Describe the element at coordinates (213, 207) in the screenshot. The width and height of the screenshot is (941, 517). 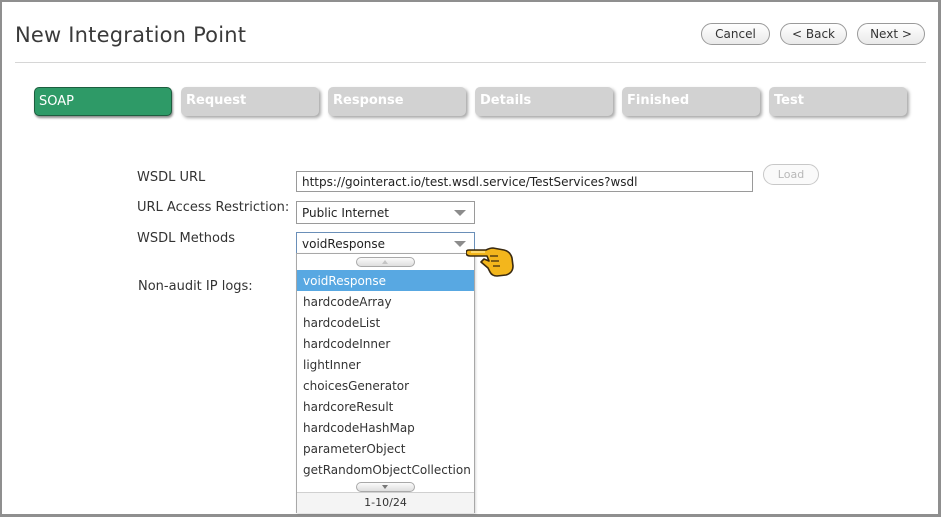
I see `access-restriction-label: URL Access Restriction:` at that location.